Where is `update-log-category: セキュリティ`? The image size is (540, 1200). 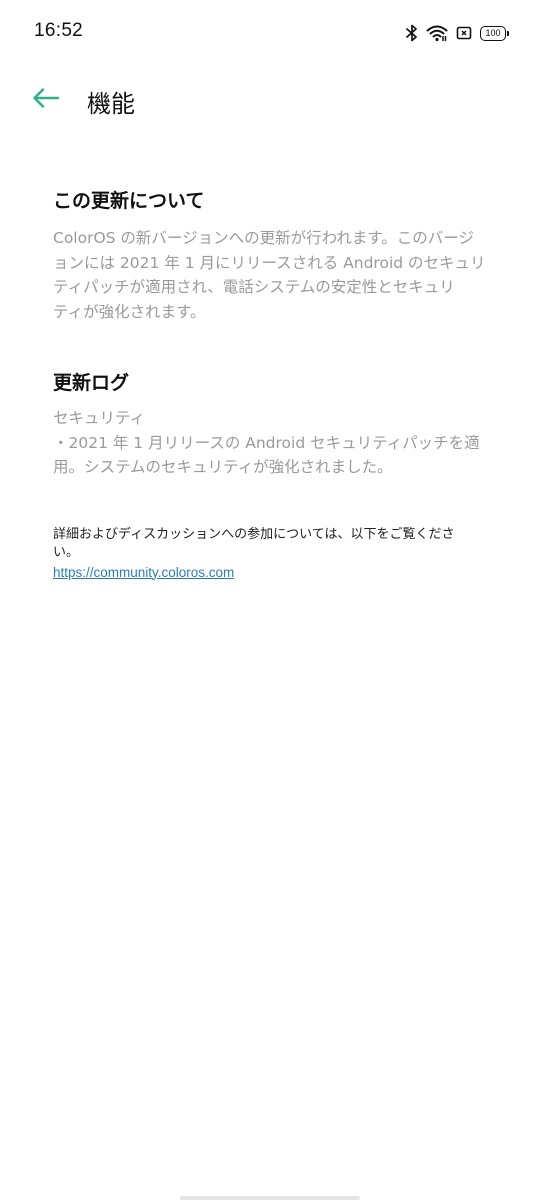 update-log-category: セキュリティ is located at coordinates (99, 418).